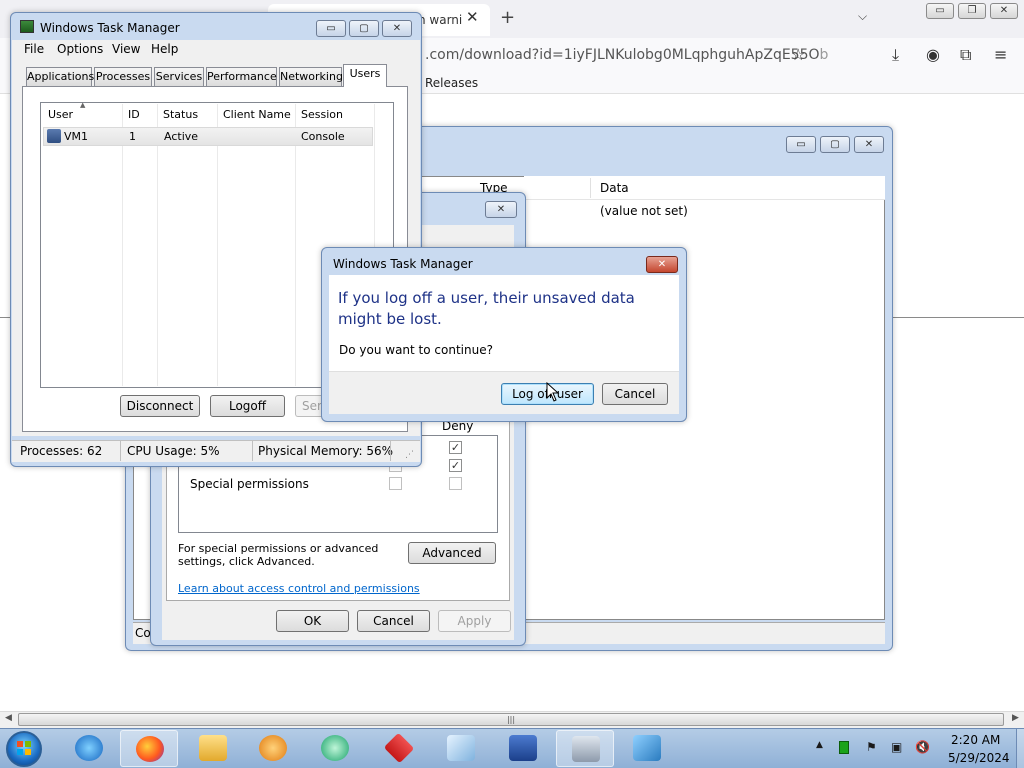 The image size is (1024, 768). I want to click on taskbar-windows-explorer, so click(213, 748).